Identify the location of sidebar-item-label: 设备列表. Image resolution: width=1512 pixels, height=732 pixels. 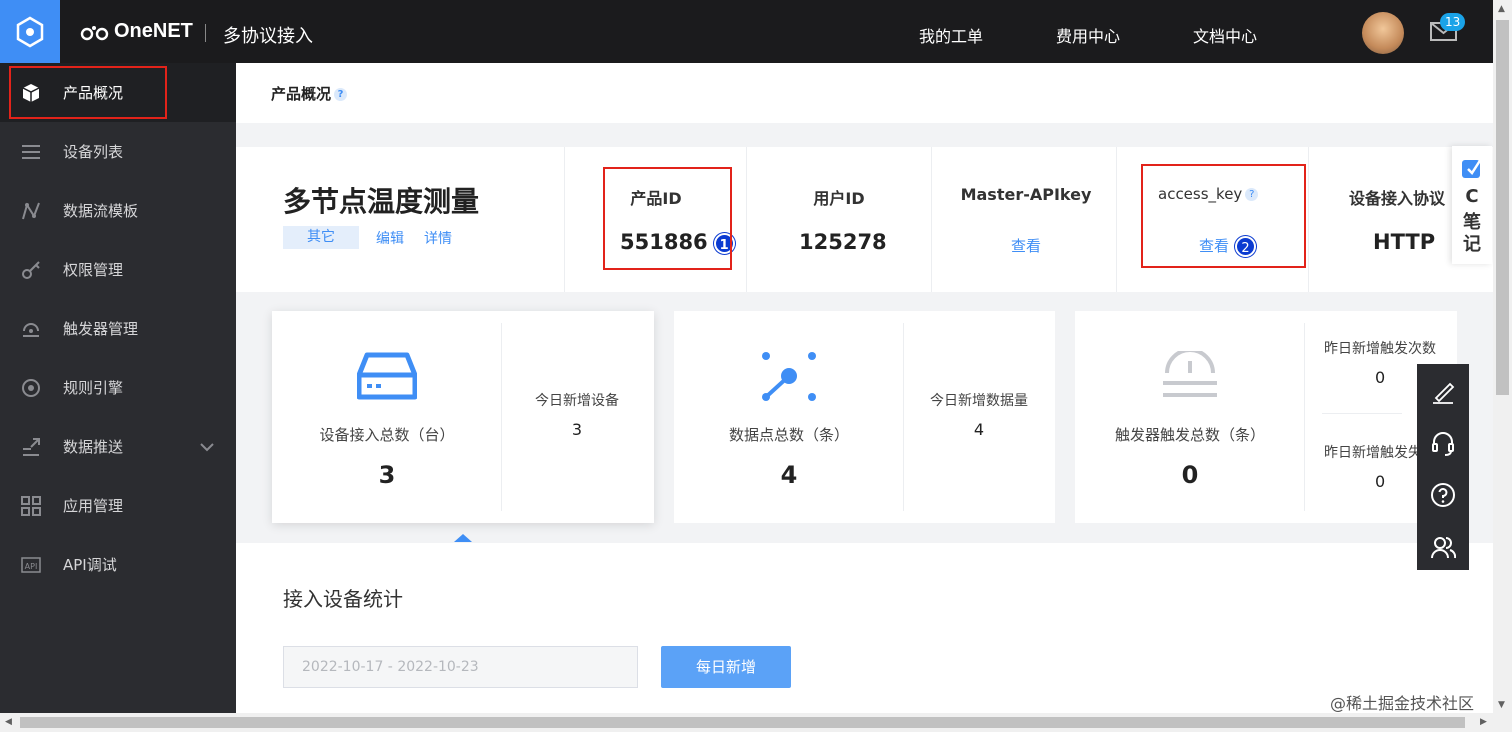
(93, 152).